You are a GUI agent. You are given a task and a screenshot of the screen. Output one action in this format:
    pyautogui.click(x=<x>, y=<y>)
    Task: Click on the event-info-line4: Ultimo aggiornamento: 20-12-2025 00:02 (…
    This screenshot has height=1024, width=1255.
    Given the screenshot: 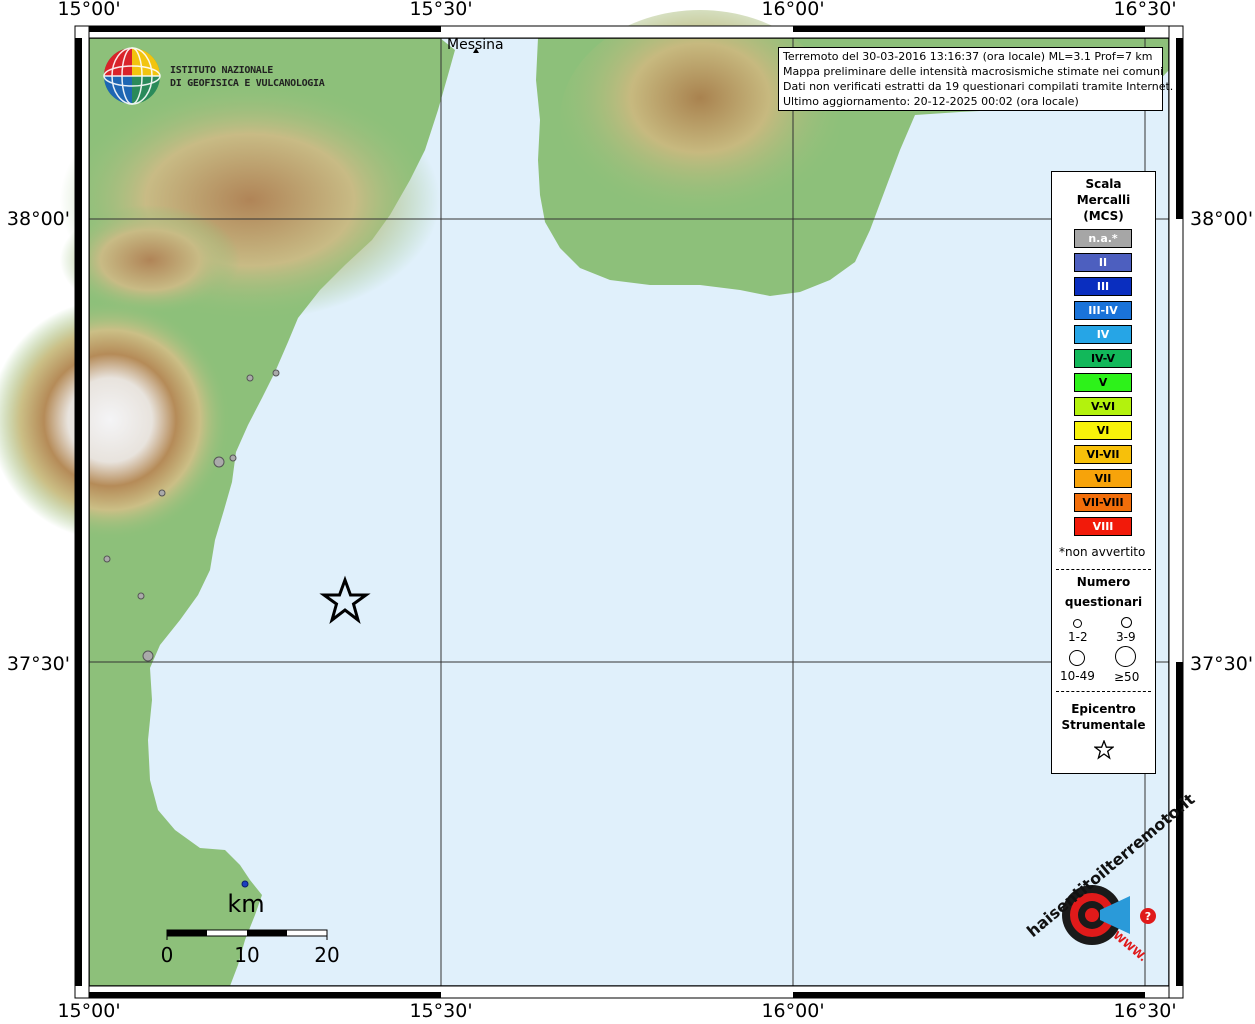 What is the action you would take?
    pyautogui.click(x=931, y=101)
    